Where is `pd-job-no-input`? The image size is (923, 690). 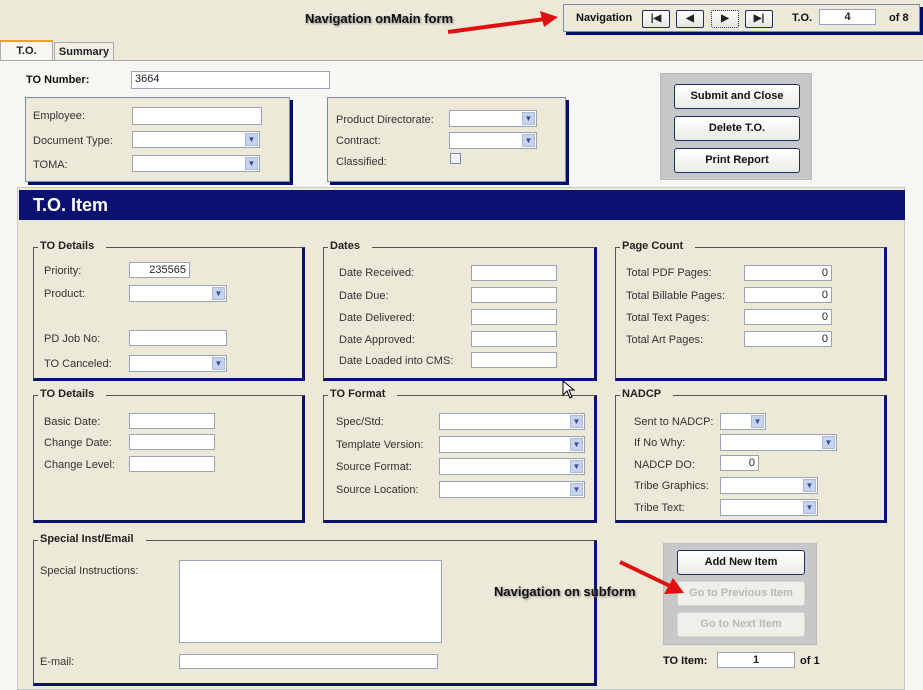
pd-job-no-input is located at coordinates (178, 338).